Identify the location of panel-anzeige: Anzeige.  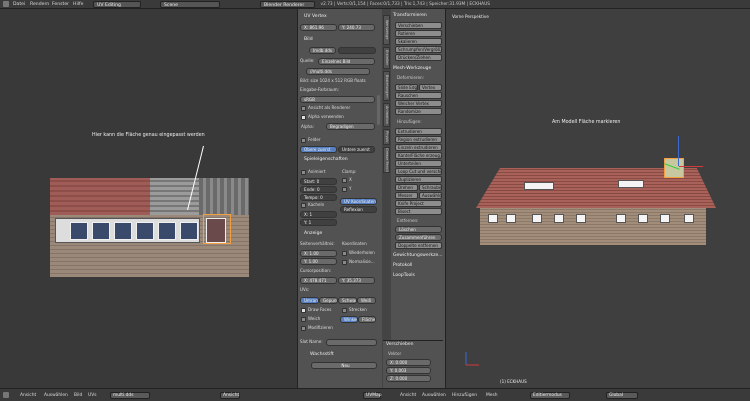
(313, 233).